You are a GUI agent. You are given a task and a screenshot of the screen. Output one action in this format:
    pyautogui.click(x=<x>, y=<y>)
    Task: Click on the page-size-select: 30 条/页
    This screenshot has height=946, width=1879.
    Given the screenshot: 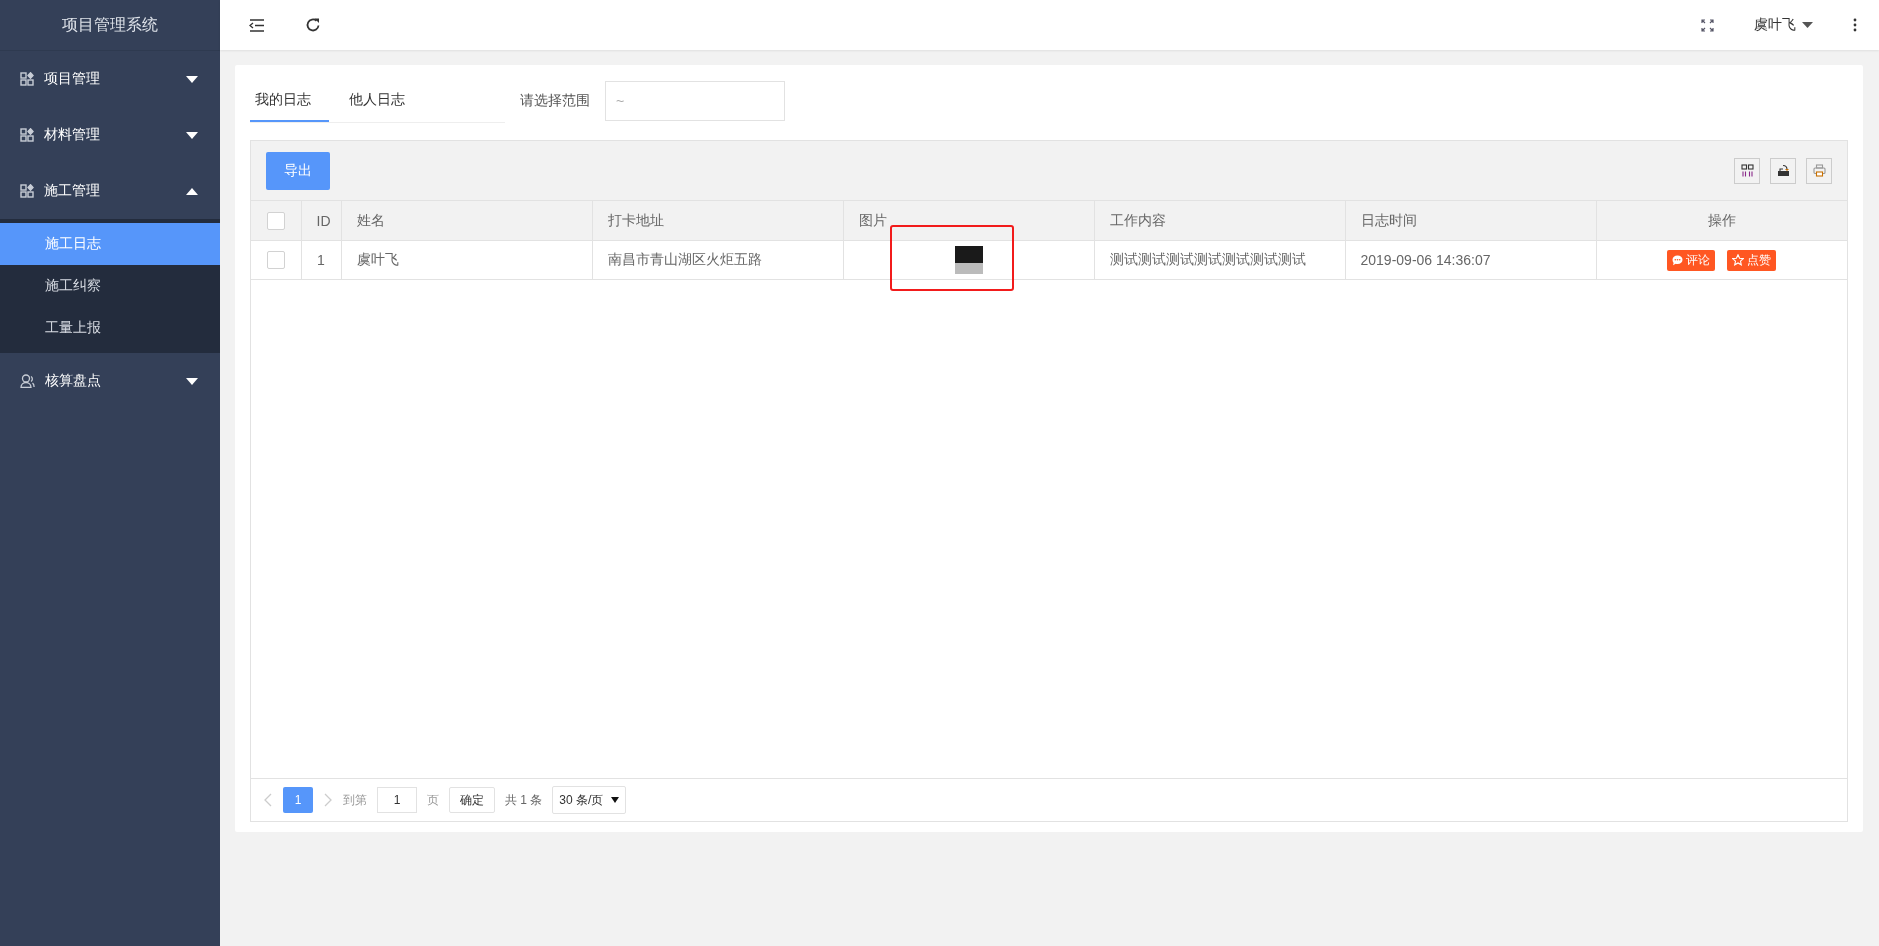 What is the action you would take?
    pyautogui.click(x=589, y=800)
    